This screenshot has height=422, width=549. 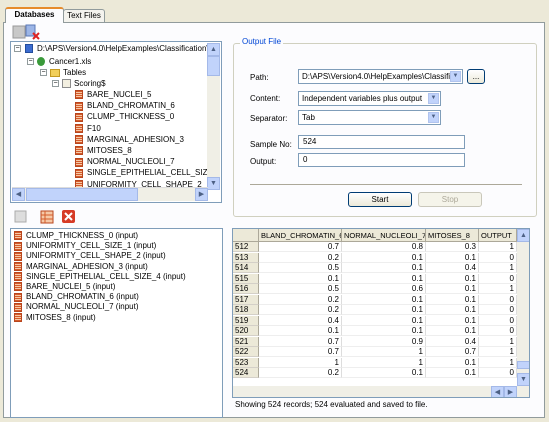 What do you see at coordinates (76, 236) in the screenshot?
I see `list-item: CLUMP_THICKNESS_0 (input)` at bounding box center [76, 236].